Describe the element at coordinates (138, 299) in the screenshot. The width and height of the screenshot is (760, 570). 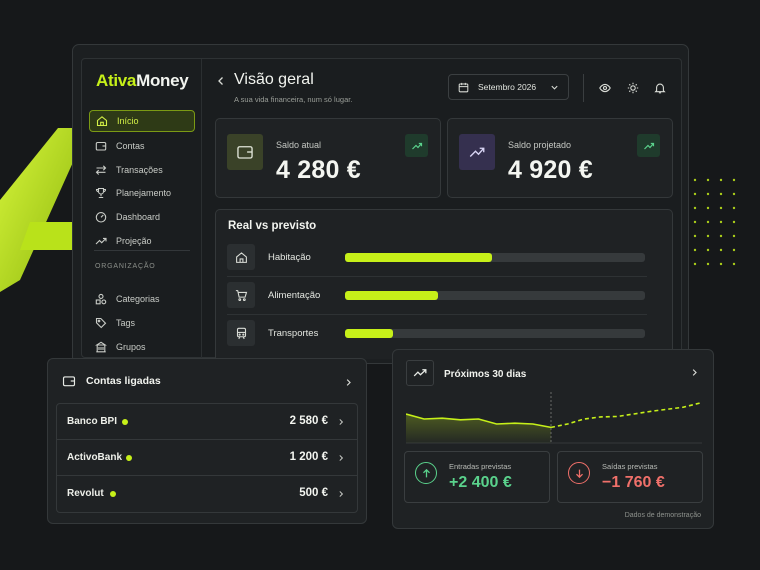
I see `sidebar-item-label: Categorias` at that location.